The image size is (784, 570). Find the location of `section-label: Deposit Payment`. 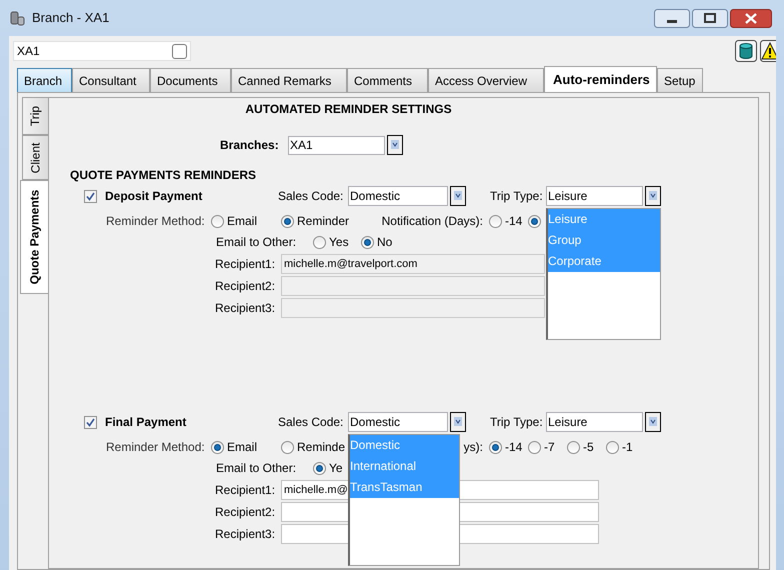

section-label: Deposit Payment is located at coordinates (154, 196).